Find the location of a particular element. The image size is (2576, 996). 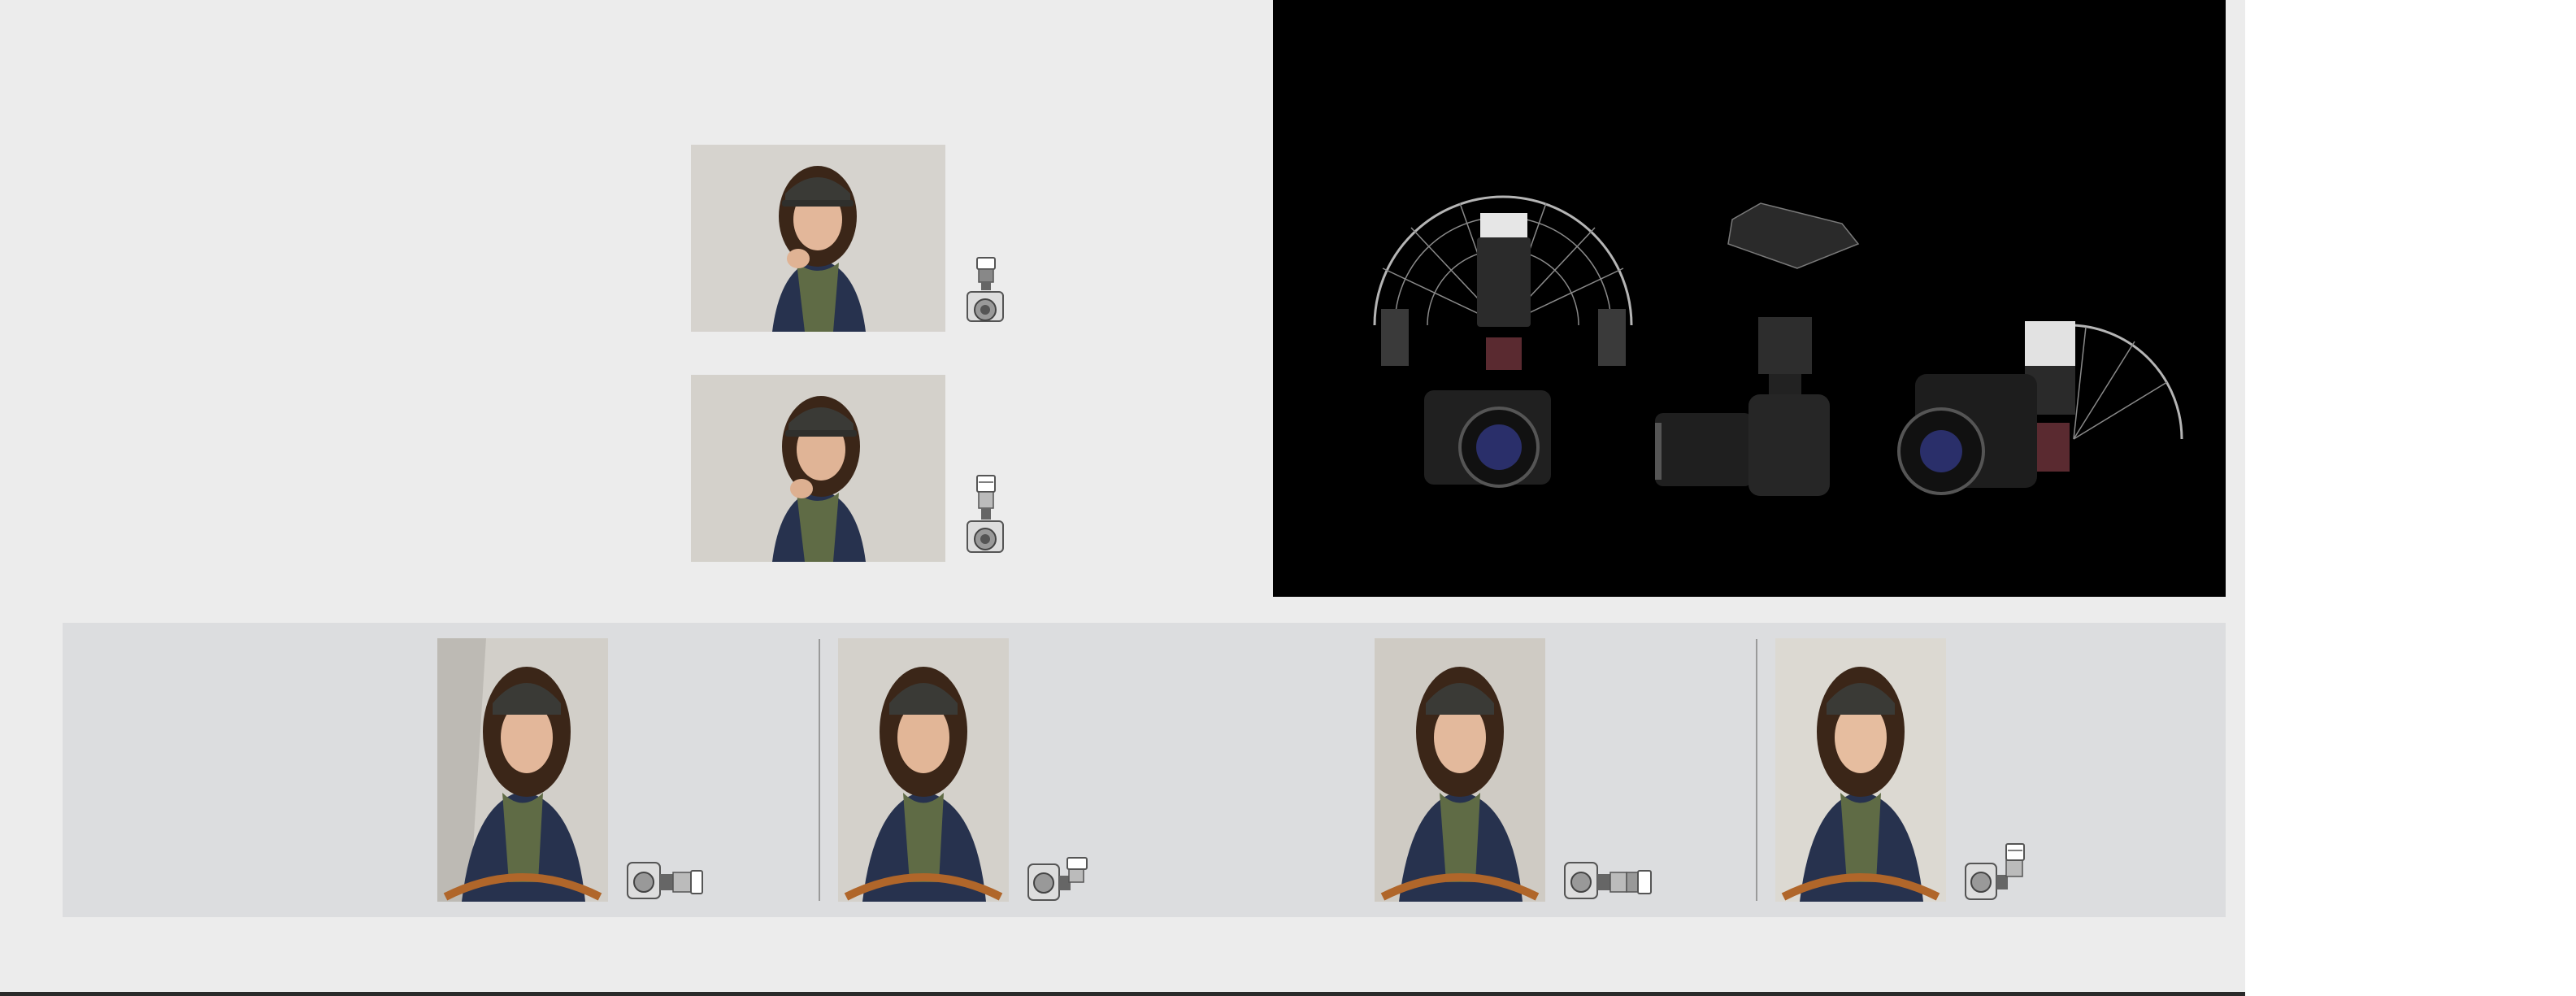

camera-side-flash-angled-icon is located at coordinates (1058, 879).